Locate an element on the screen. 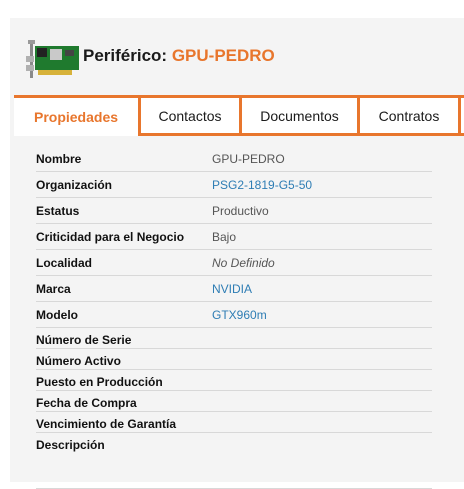 The height and width of the screenshot is (489, 464). property-label: Estatus is located at coordinates (58, 211).